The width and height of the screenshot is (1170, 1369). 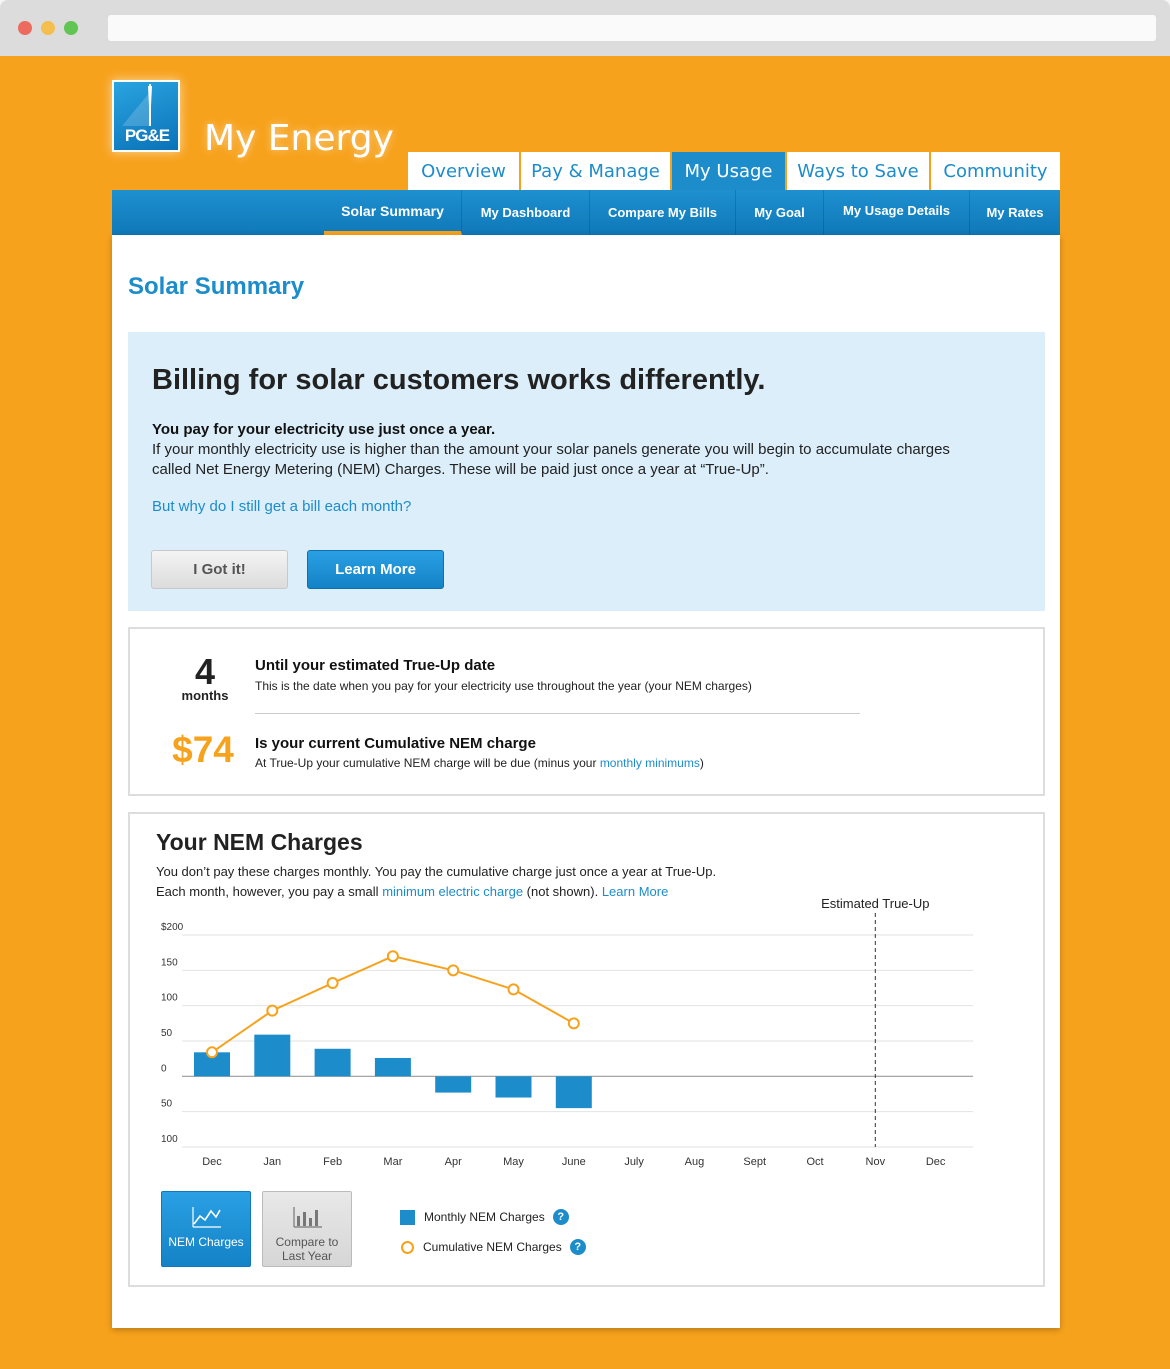 What do you see at coordinates (272, 1162) in the screenshot?
I see `x-tick-label: Jan` at bounding box center [272, 1162].